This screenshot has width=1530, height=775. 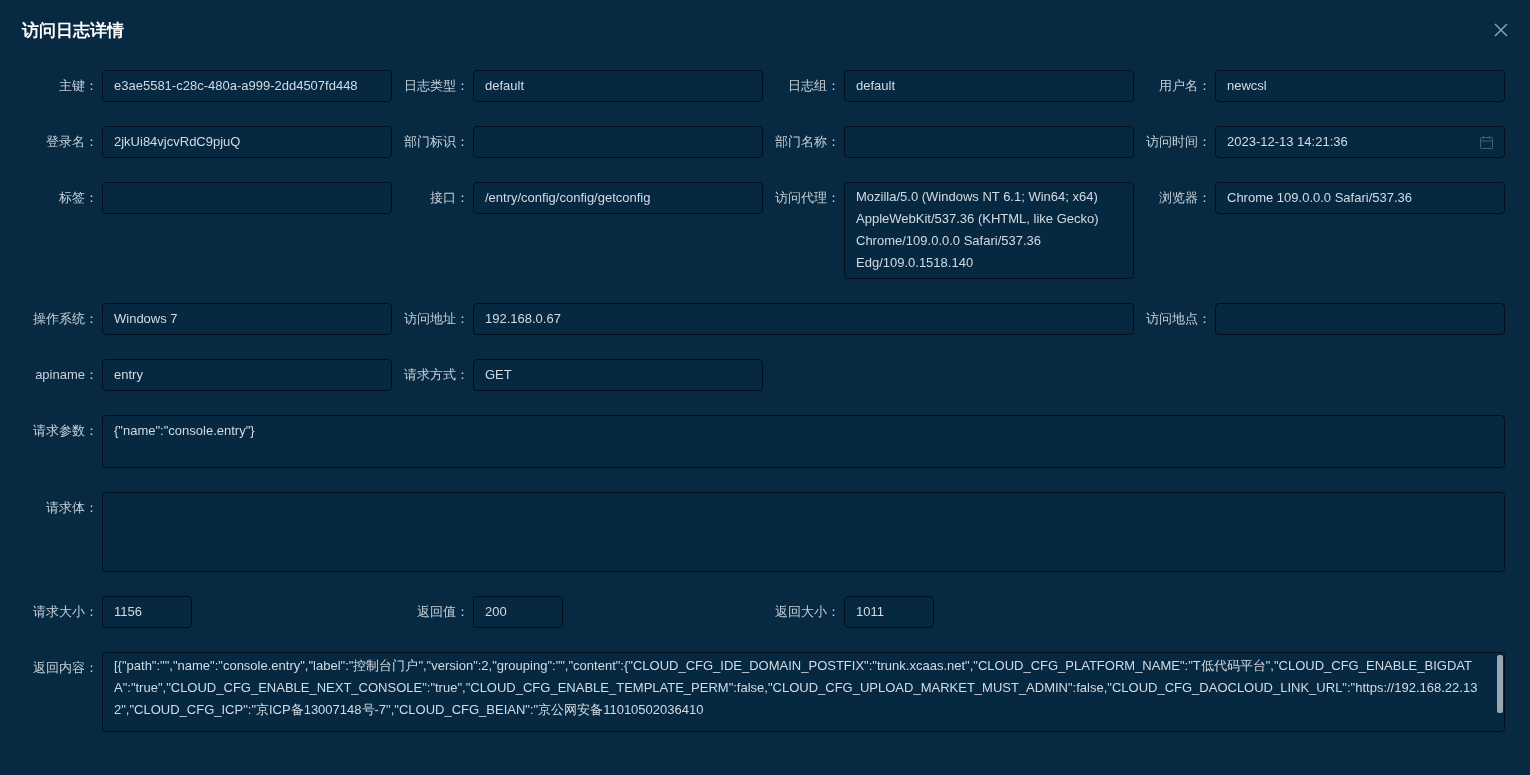 I want to click on dialog-title: 访问日志详情, so click(x=73, y=30).